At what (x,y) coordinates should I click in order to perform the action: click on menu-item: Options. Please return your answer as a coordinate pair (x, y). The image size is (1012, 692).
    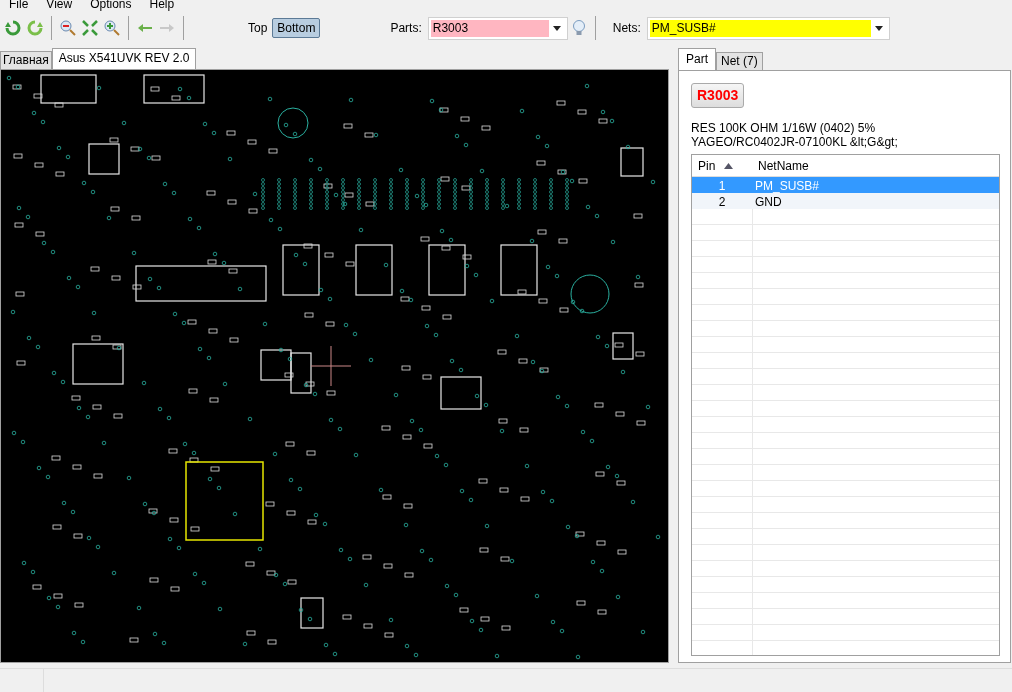
    Looking at the image, I should click on (111, 5).